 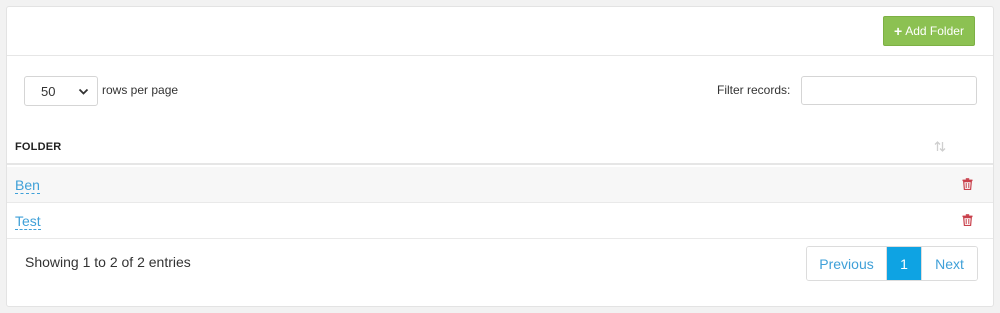 I want to click on plus-icon: +, so click(x=898, y=31).